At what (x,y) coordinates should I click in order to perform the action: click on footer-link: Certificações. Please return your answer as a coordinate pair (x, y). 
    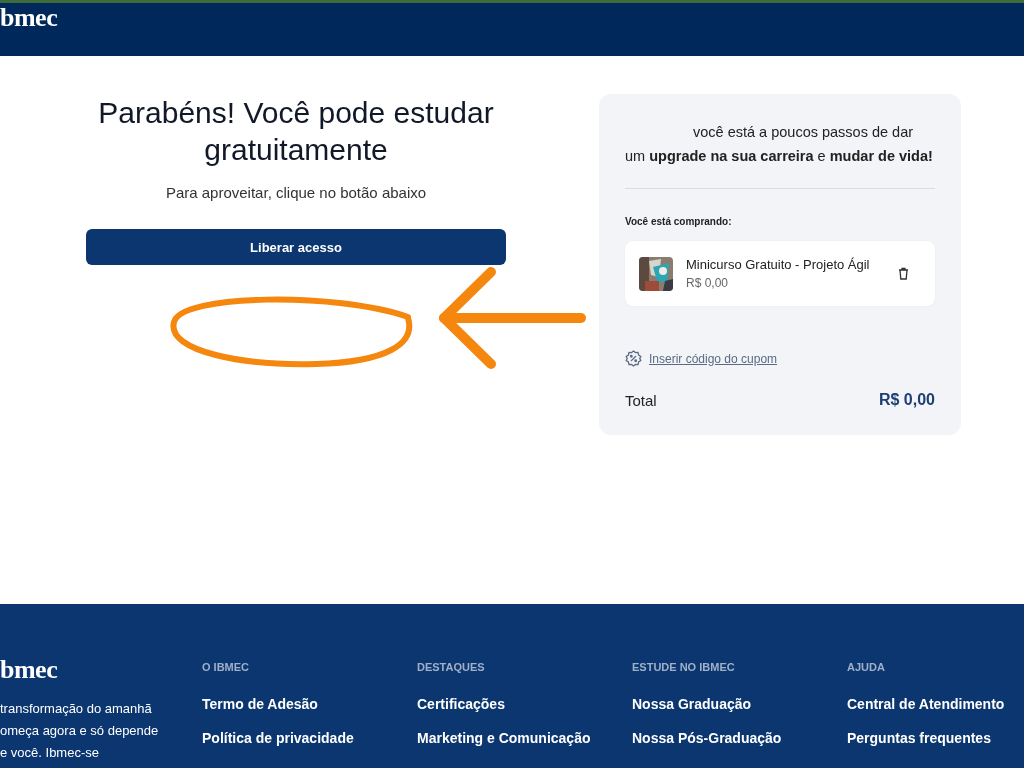
    Looking at the image, I should click on (524, 704).